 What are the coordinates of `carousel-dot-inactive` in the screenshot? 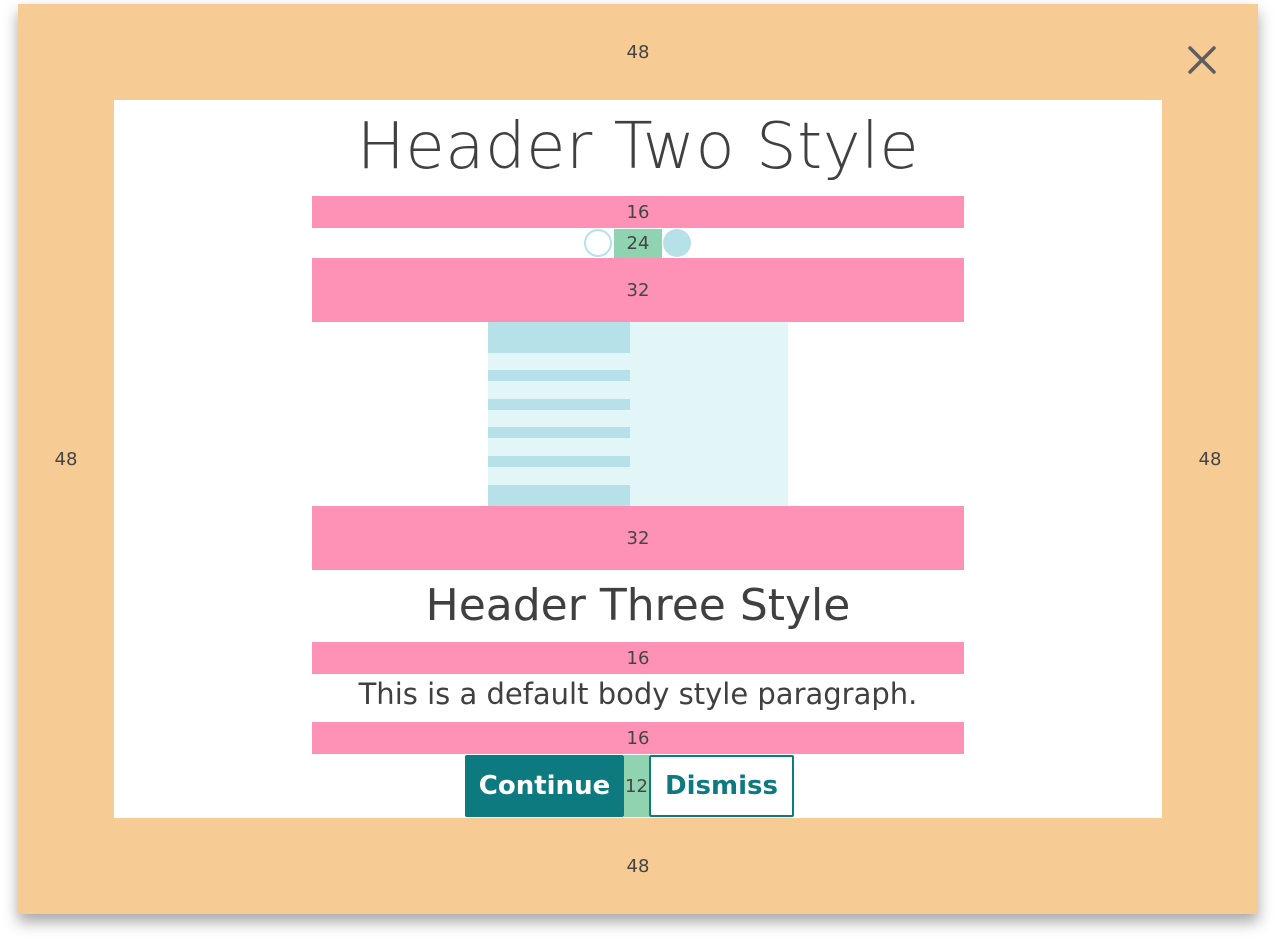 It's located at (598, 243).